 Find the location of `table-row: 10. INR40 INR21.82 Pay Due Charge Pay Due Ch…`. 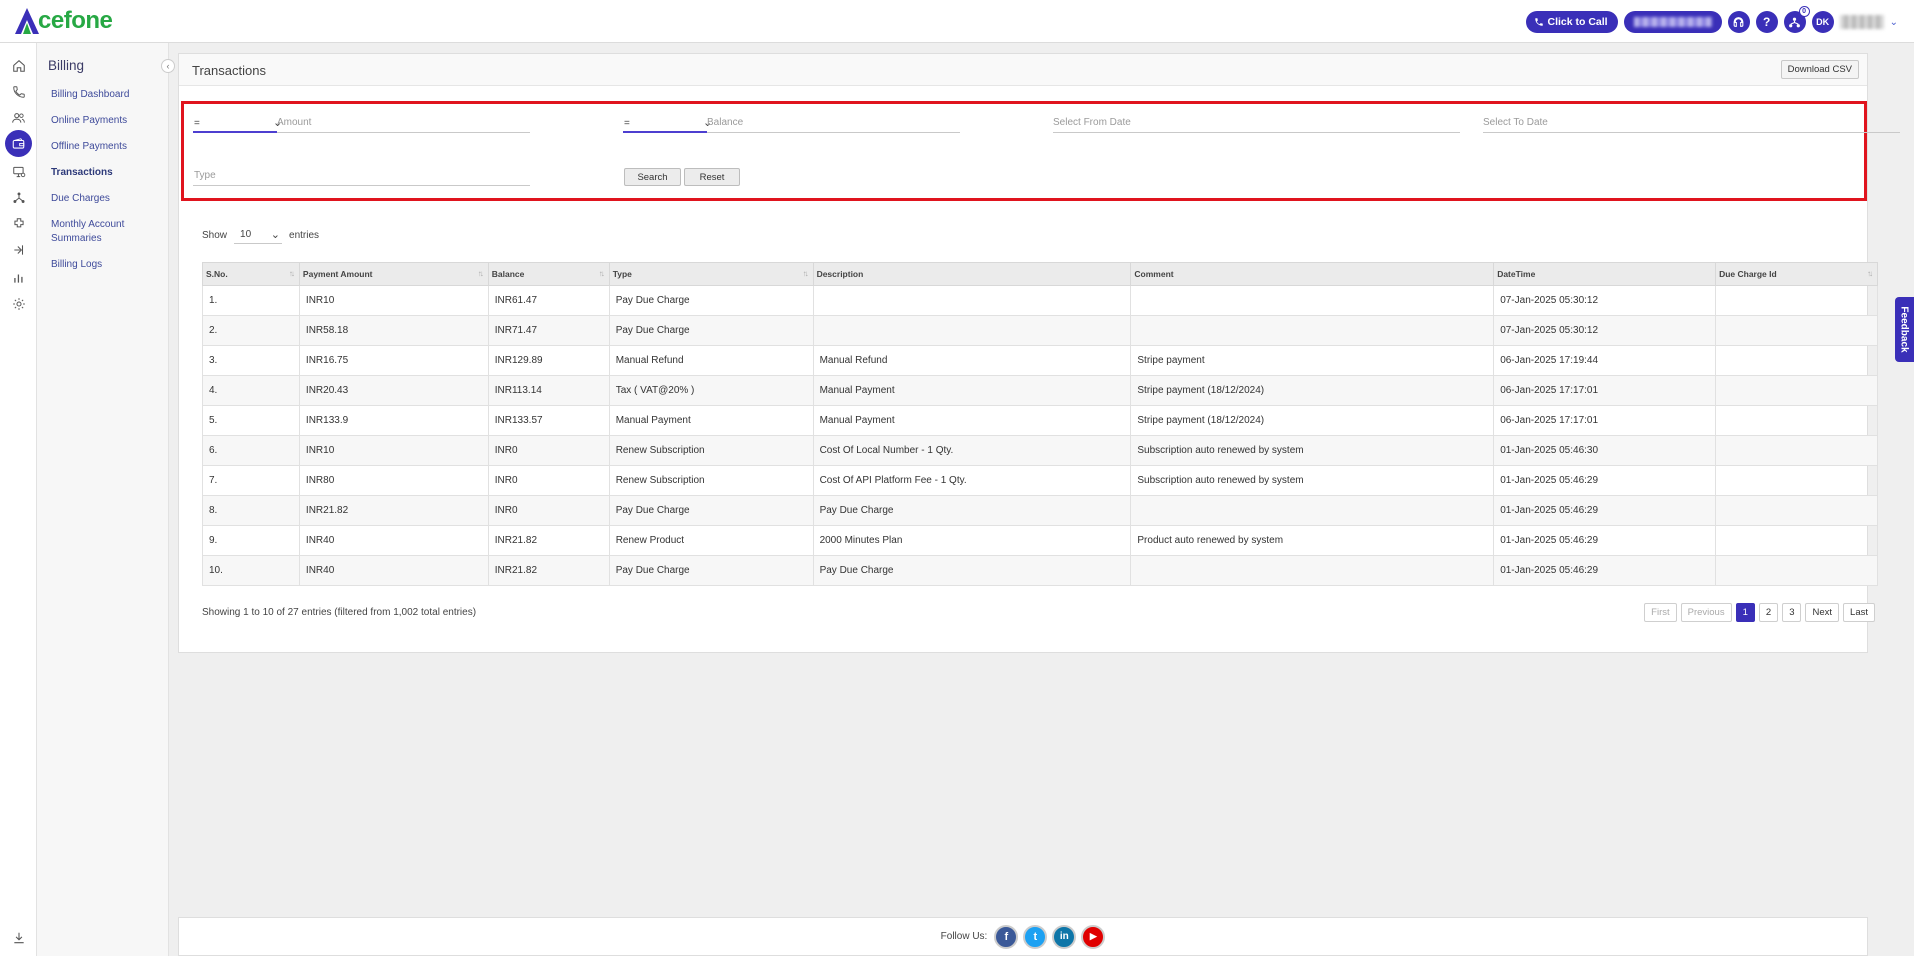

table-row: 10. INR40 INR21.82 Pay Due Charge Pay Due Ch… is located at coordinates (1040, 570).